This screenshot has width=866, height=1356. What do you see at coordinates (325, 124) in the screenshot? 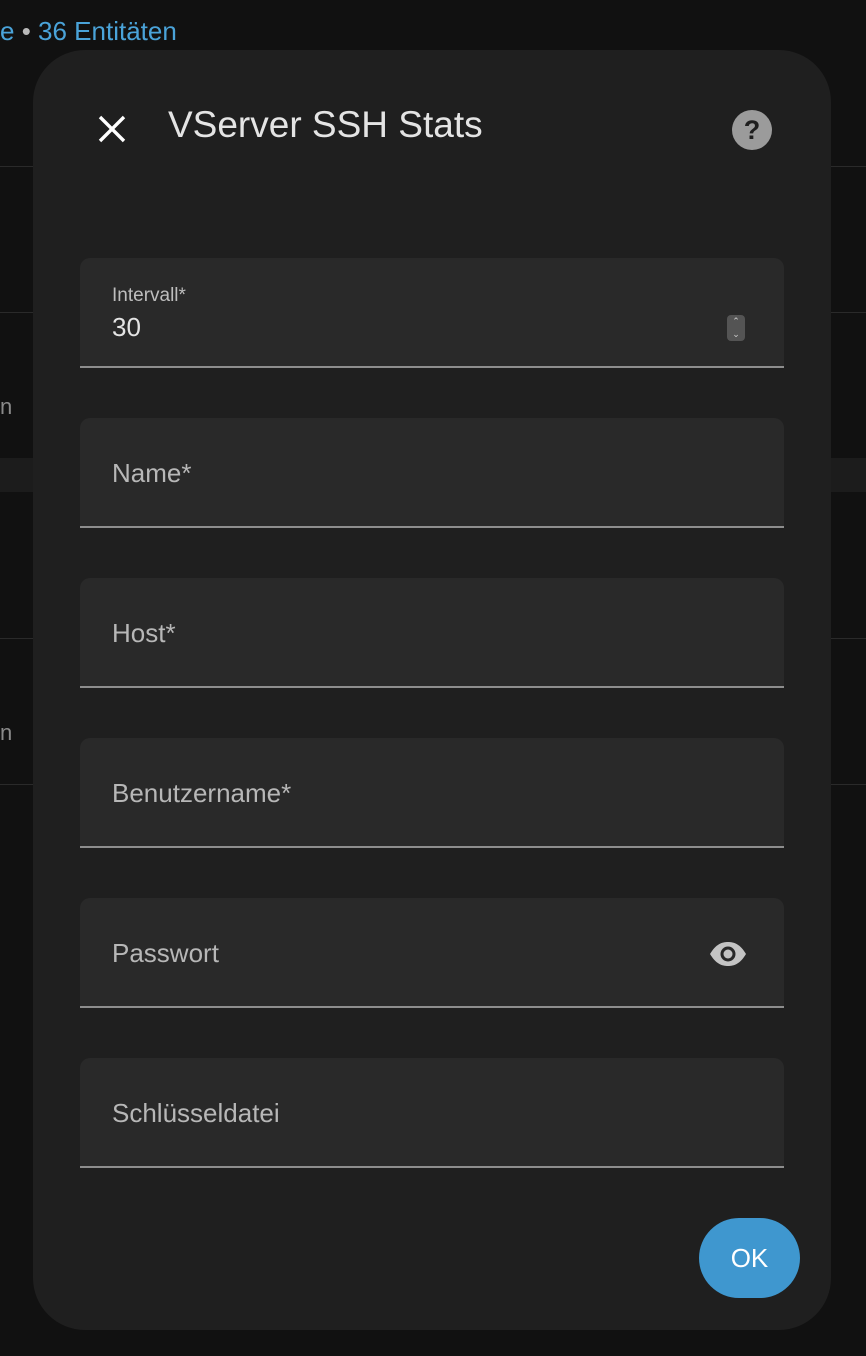
I see `dialog-title: VServer SSH Stats` at bounding box center [325, 124].